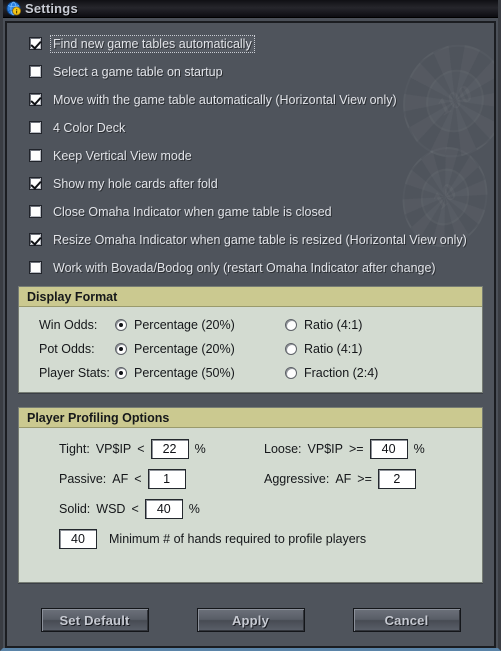  I want to click on option-row-show-hole-cards: Show my hole cards after fold, so click(261, 183).